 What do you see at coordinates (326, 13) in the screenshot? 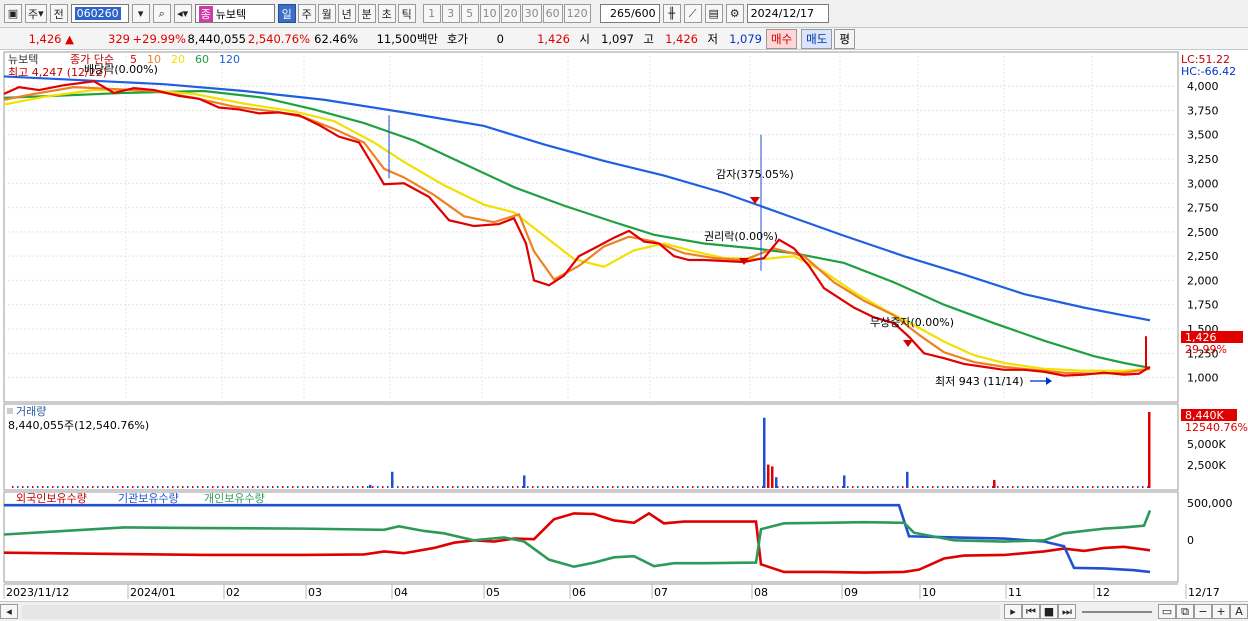
I see `period-button: 월` at bounding box center [326, 13].